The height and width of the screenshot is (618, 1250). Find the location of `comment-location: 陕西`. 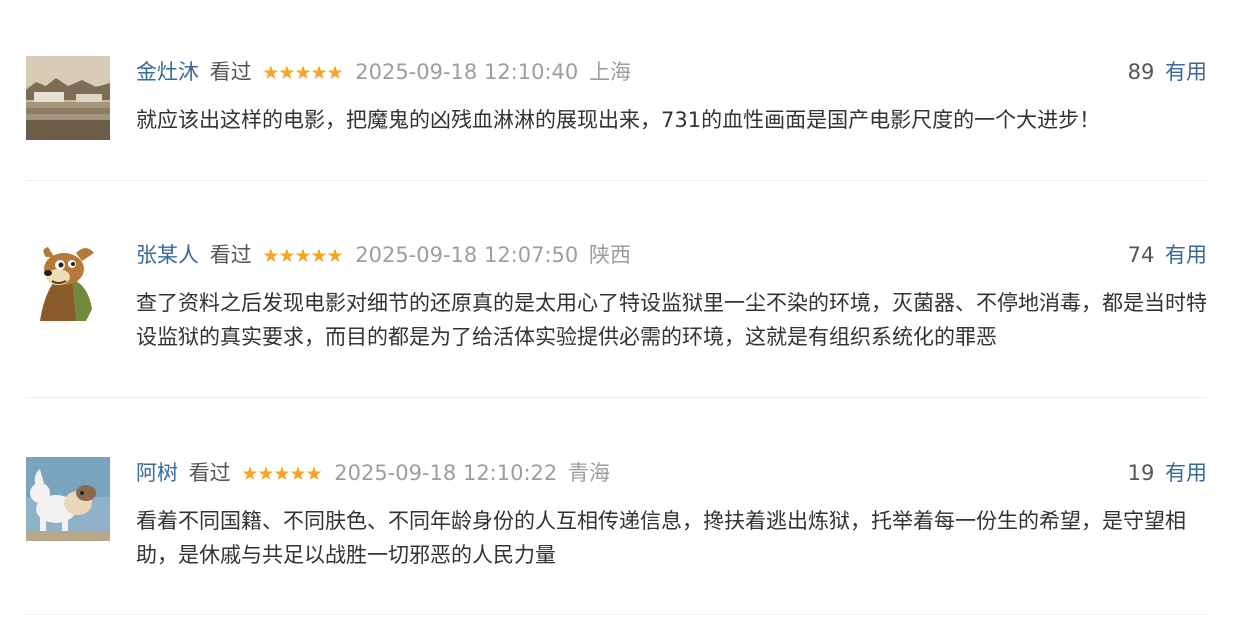

comment-location: 陕西 is located at coordinates (609, 255).